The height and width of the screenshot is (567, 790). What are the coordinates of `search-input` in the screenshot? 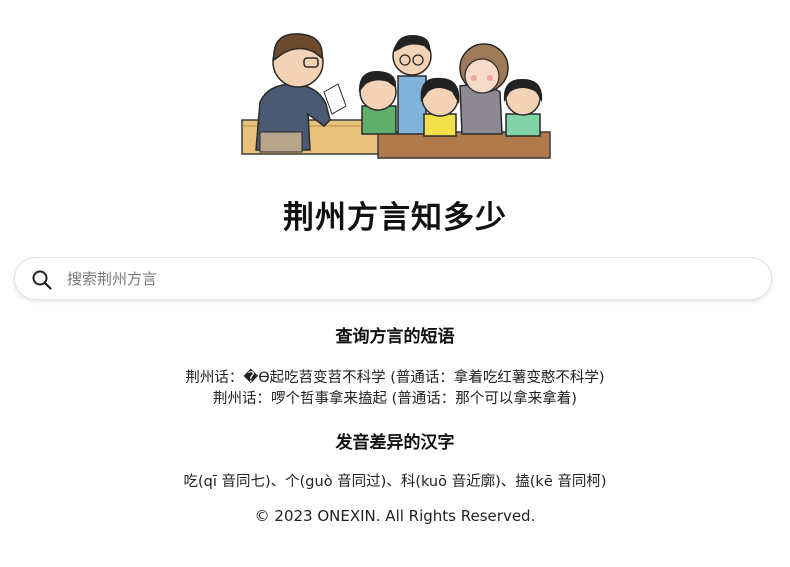 It's located at (412, 279).